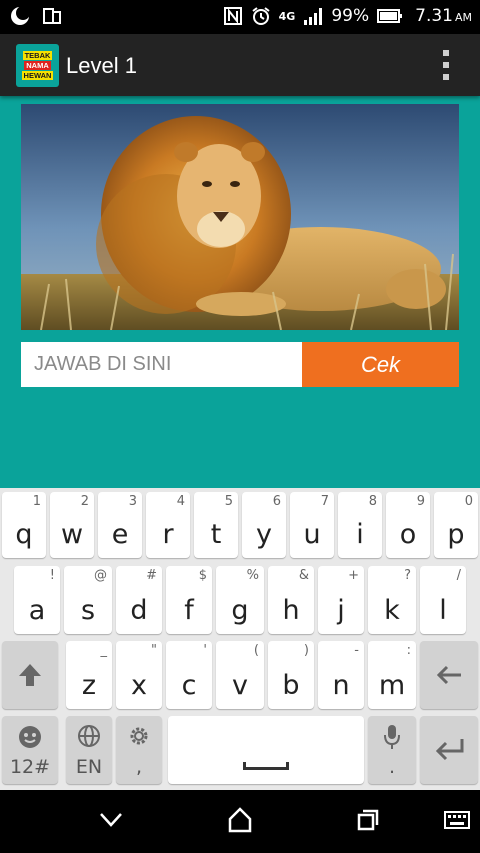  Describe the element at coordinates (420, 501) in the screenshot. I see `key-o-hint: 9` at that location.